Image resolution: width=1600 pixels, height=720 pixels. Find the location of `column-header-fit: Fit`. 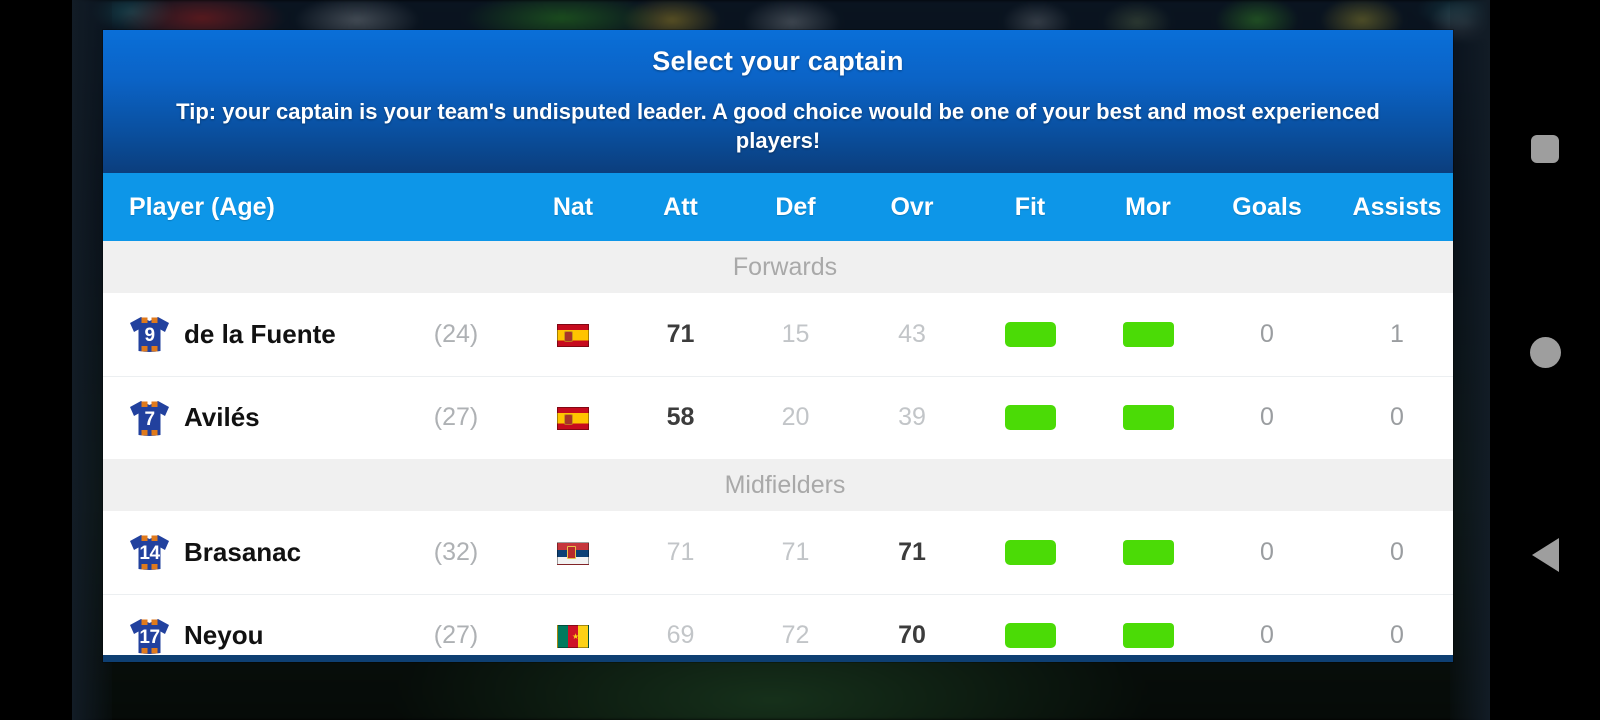

column-header-fit: Fit is located at coordinates (1030, 207).